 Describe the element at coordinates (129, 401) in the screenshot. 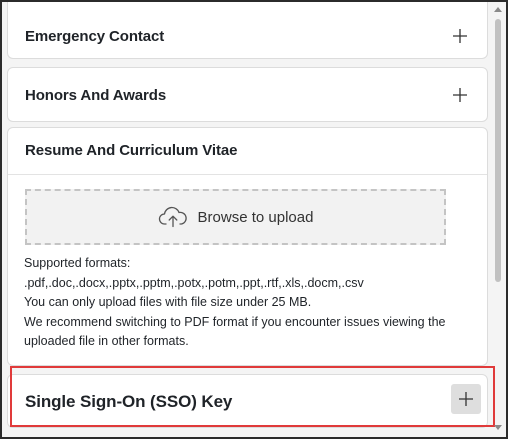

I see `section-title: Single Sign-On (SSO) Key` at that location.